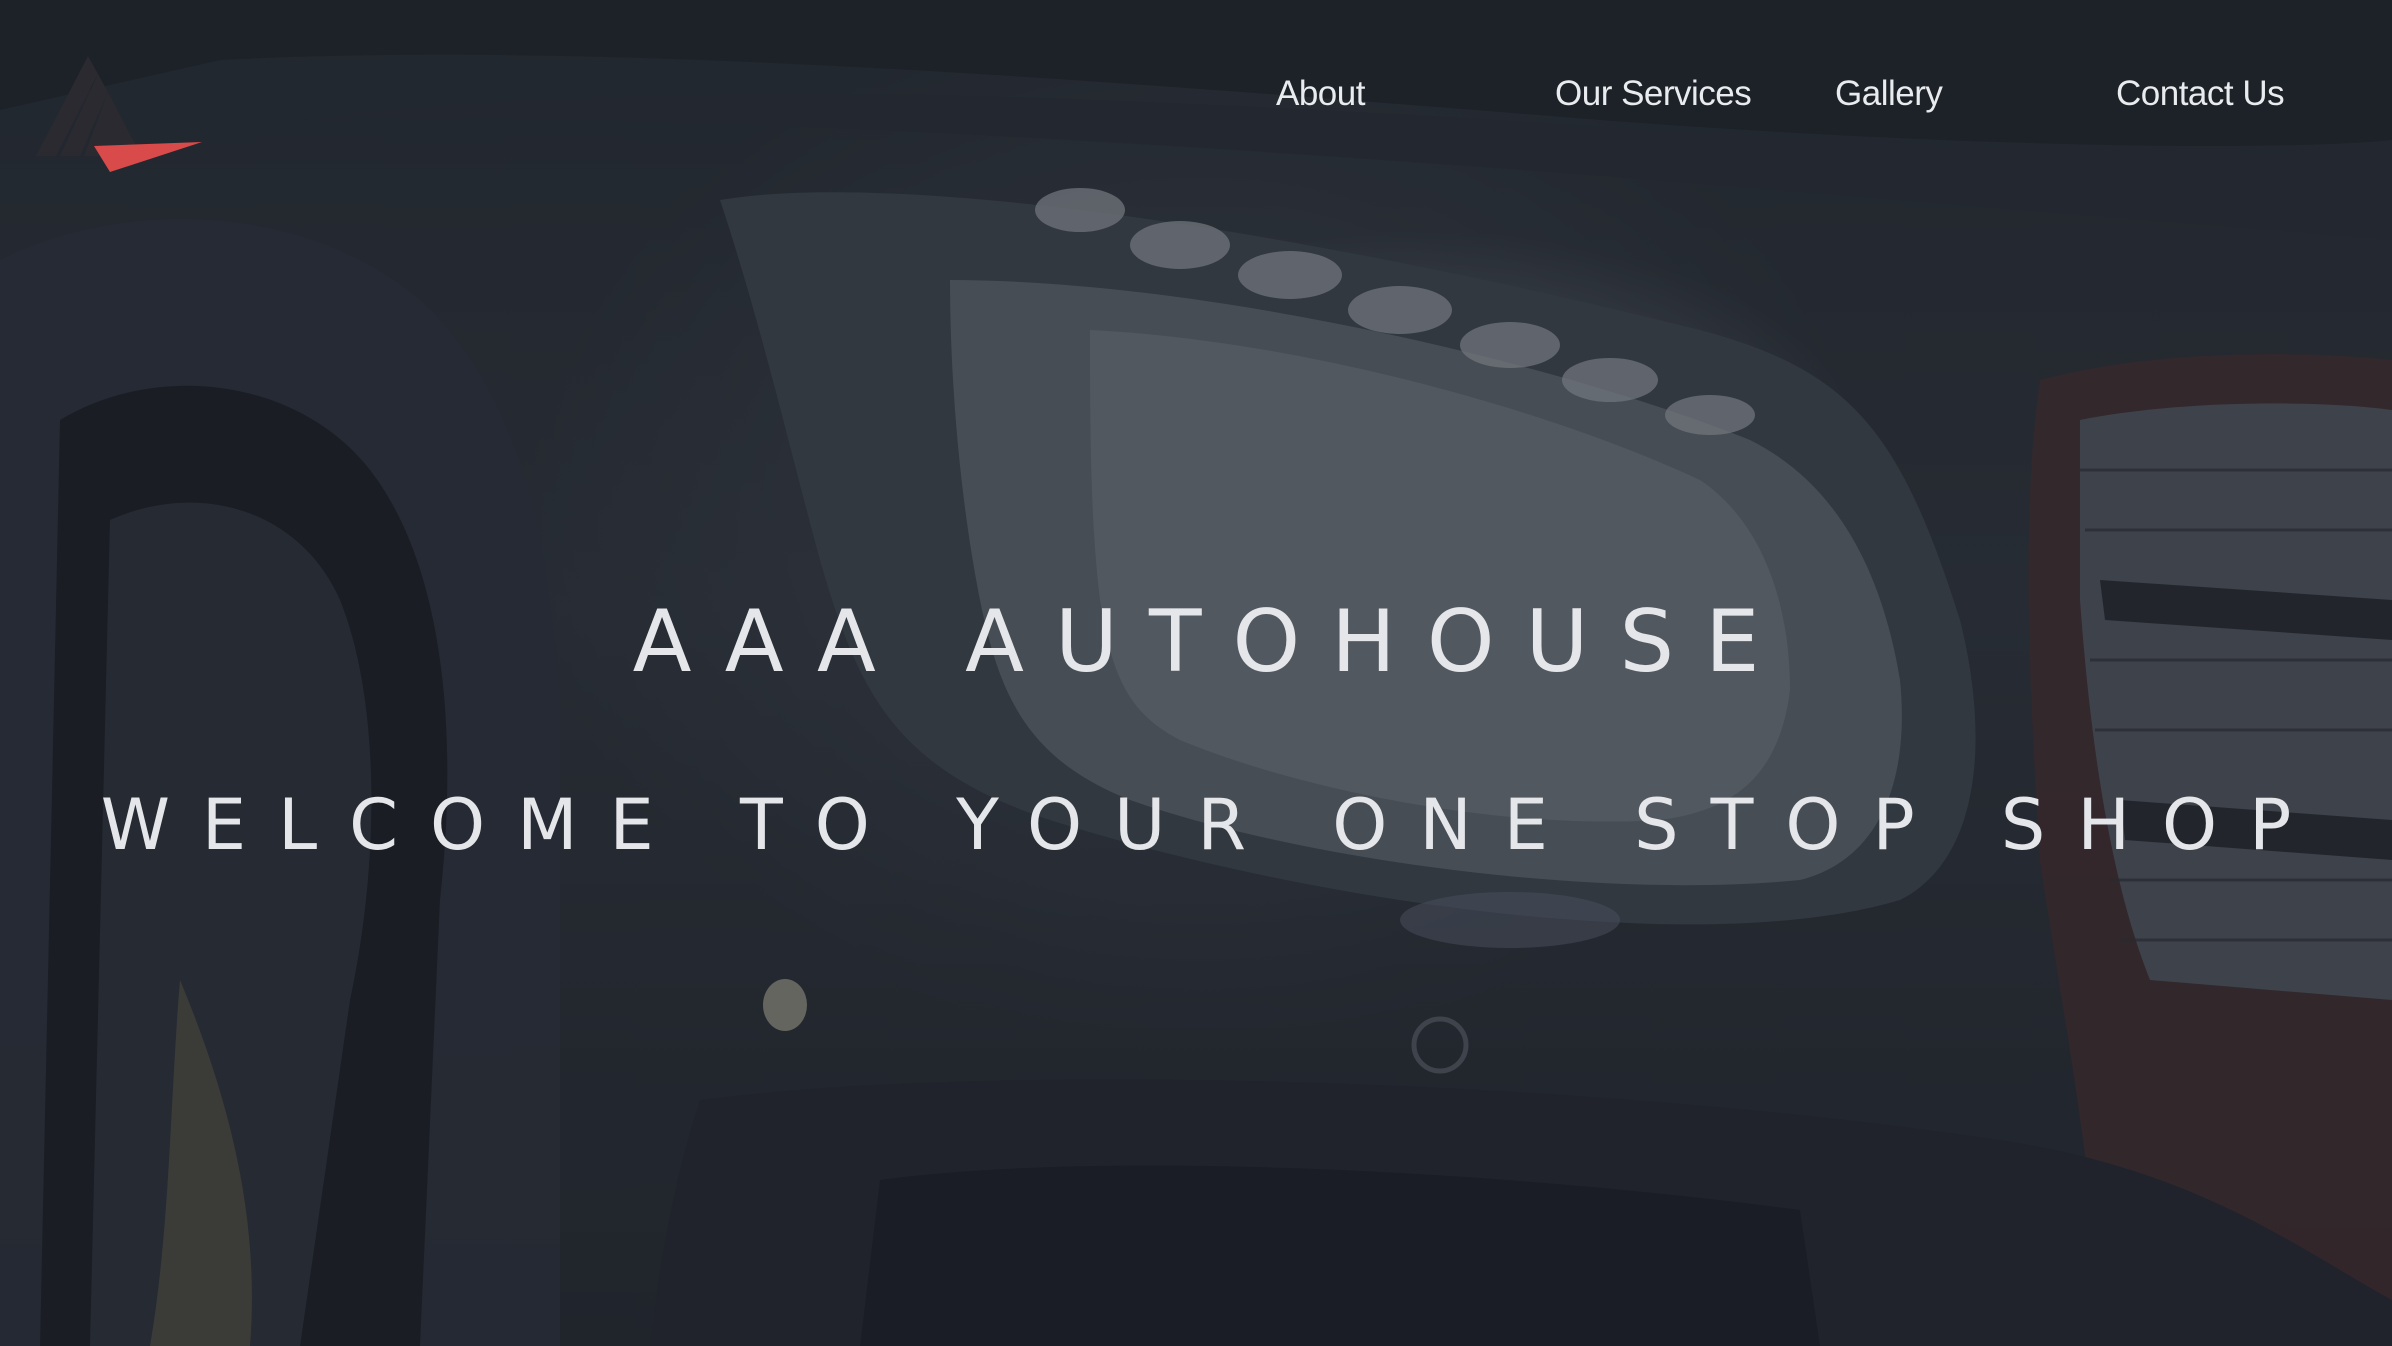  What do you see at coordinates (1212, 825) in the screenshot?
I see `hero-subtitle: WELCOME TO YOUR ONE STOP SHOP` at bounding box center [1212, 825].